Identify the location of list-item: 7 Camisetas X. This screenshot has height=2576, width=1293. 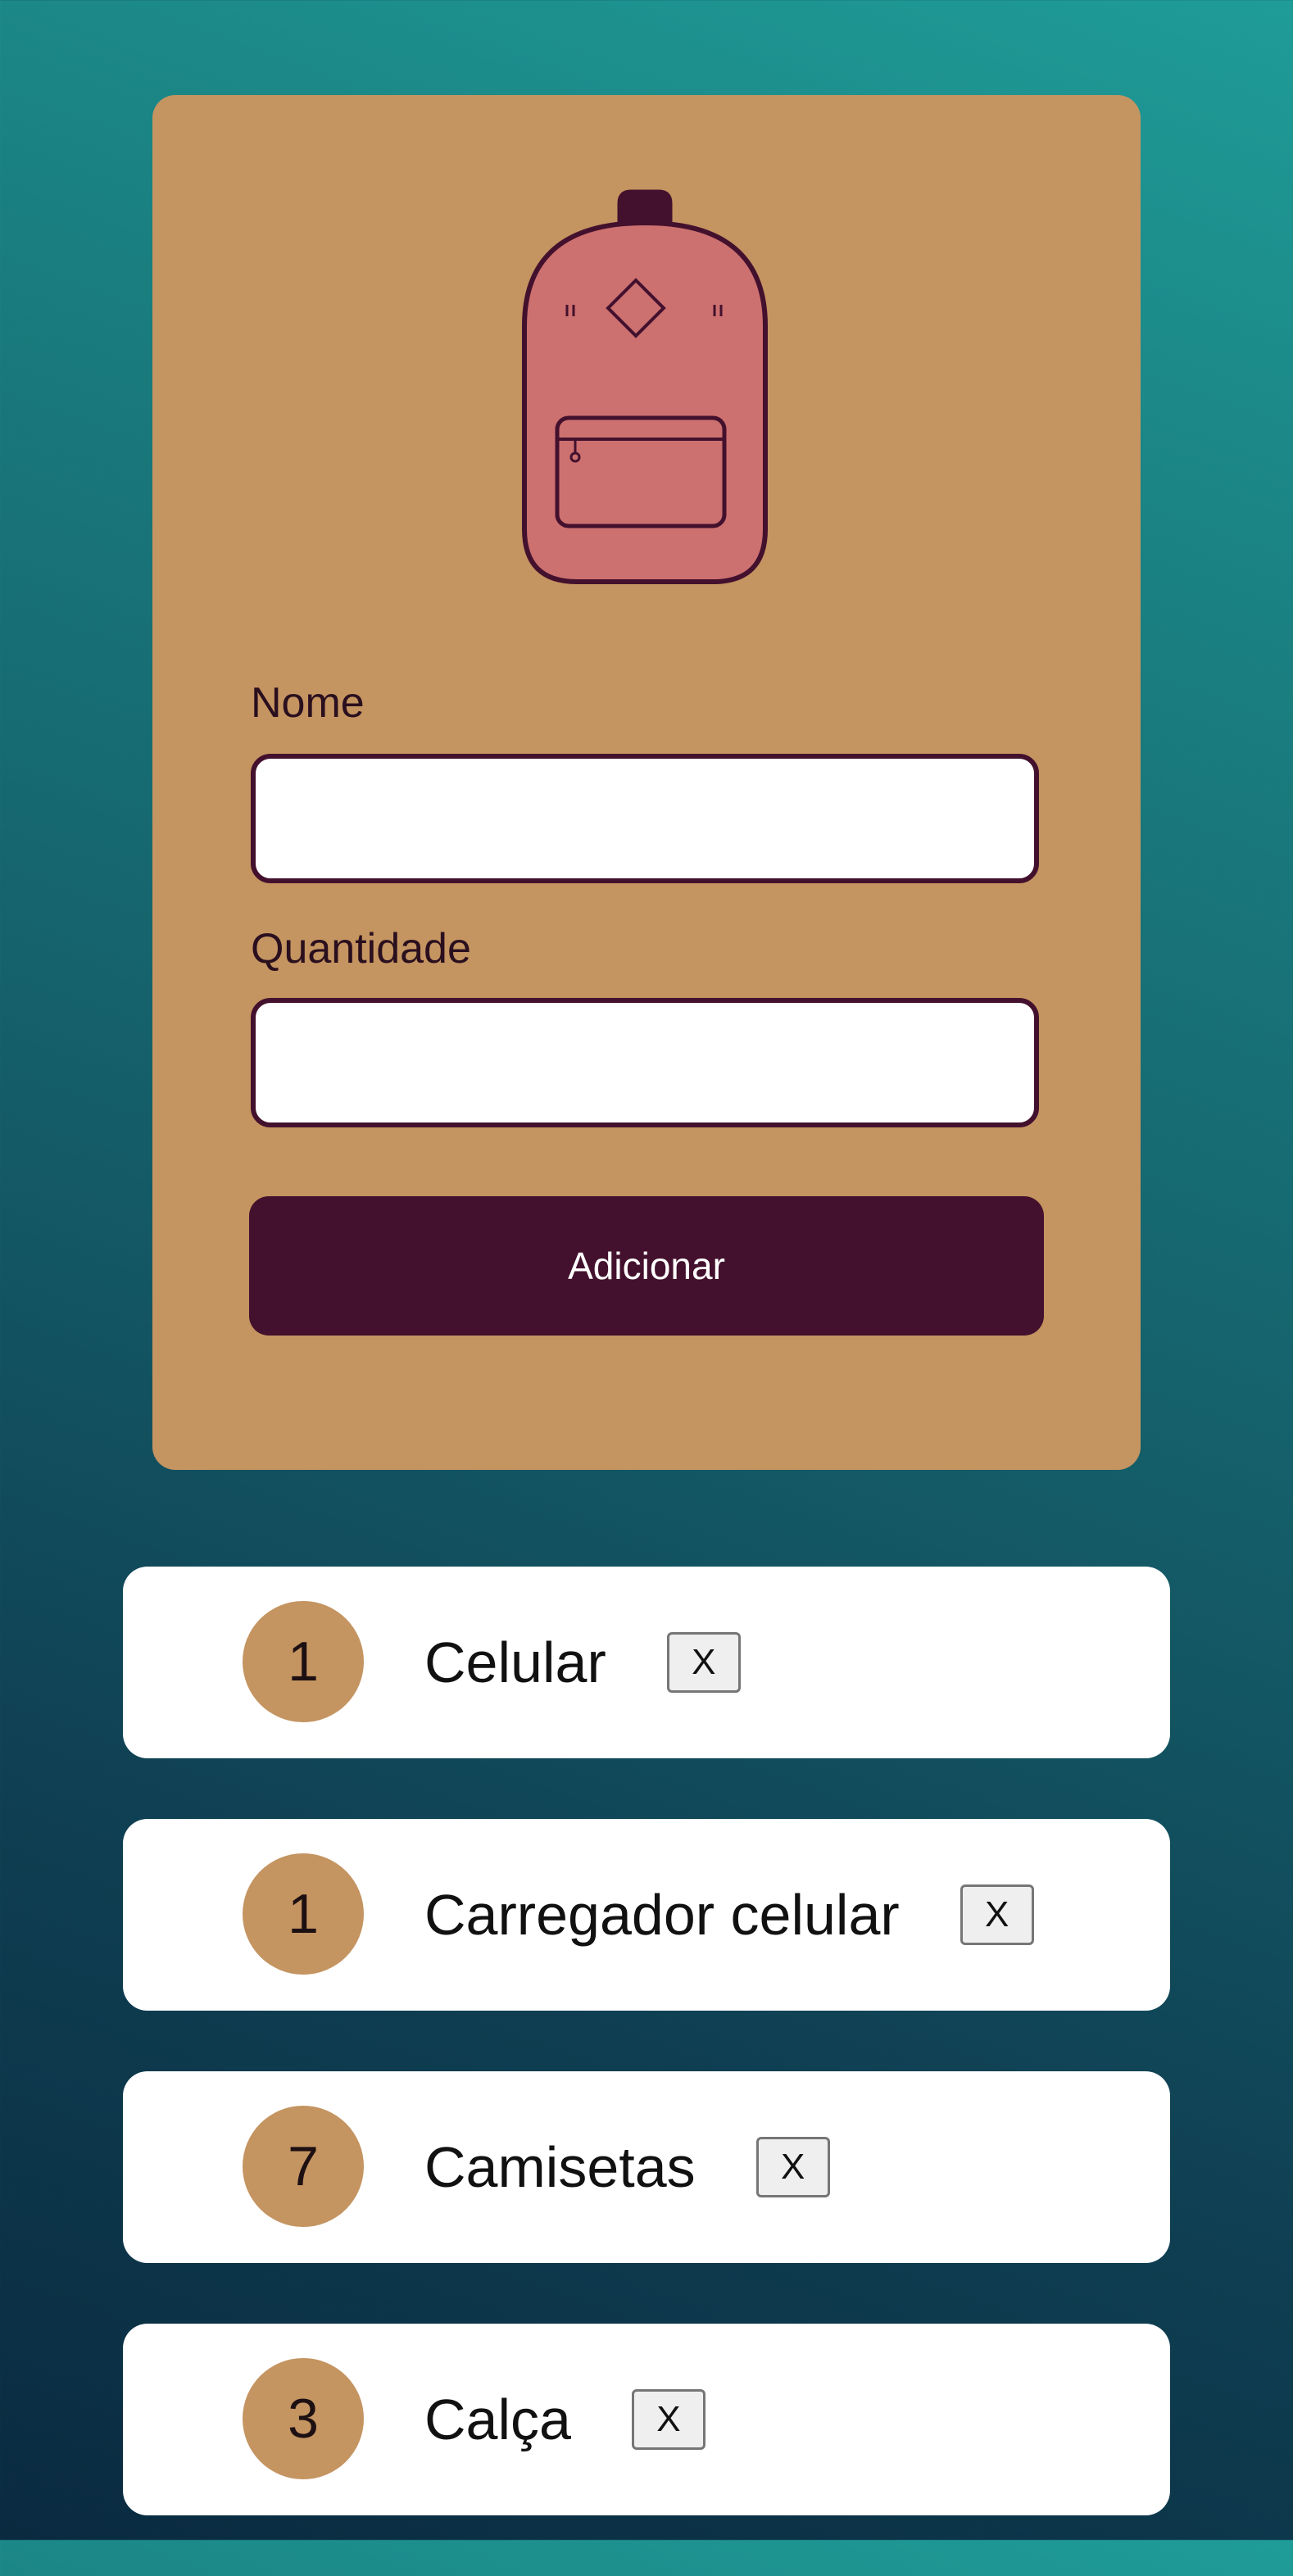
(646, 2167).